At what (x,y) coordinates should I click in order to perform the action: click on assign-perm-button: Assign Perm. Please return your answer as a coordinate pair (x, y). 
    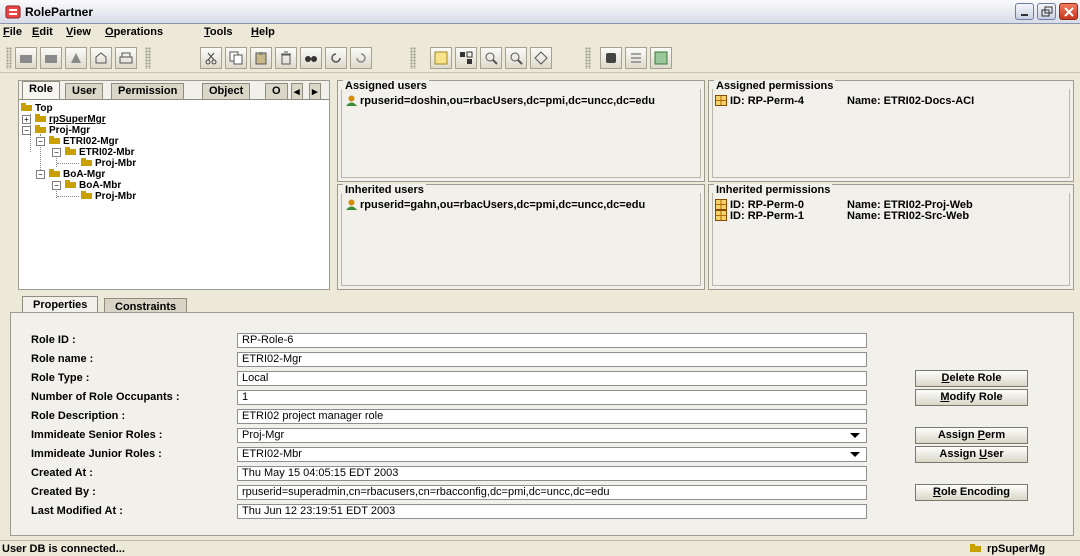
    Looking at the image, I should click on (971, 435).